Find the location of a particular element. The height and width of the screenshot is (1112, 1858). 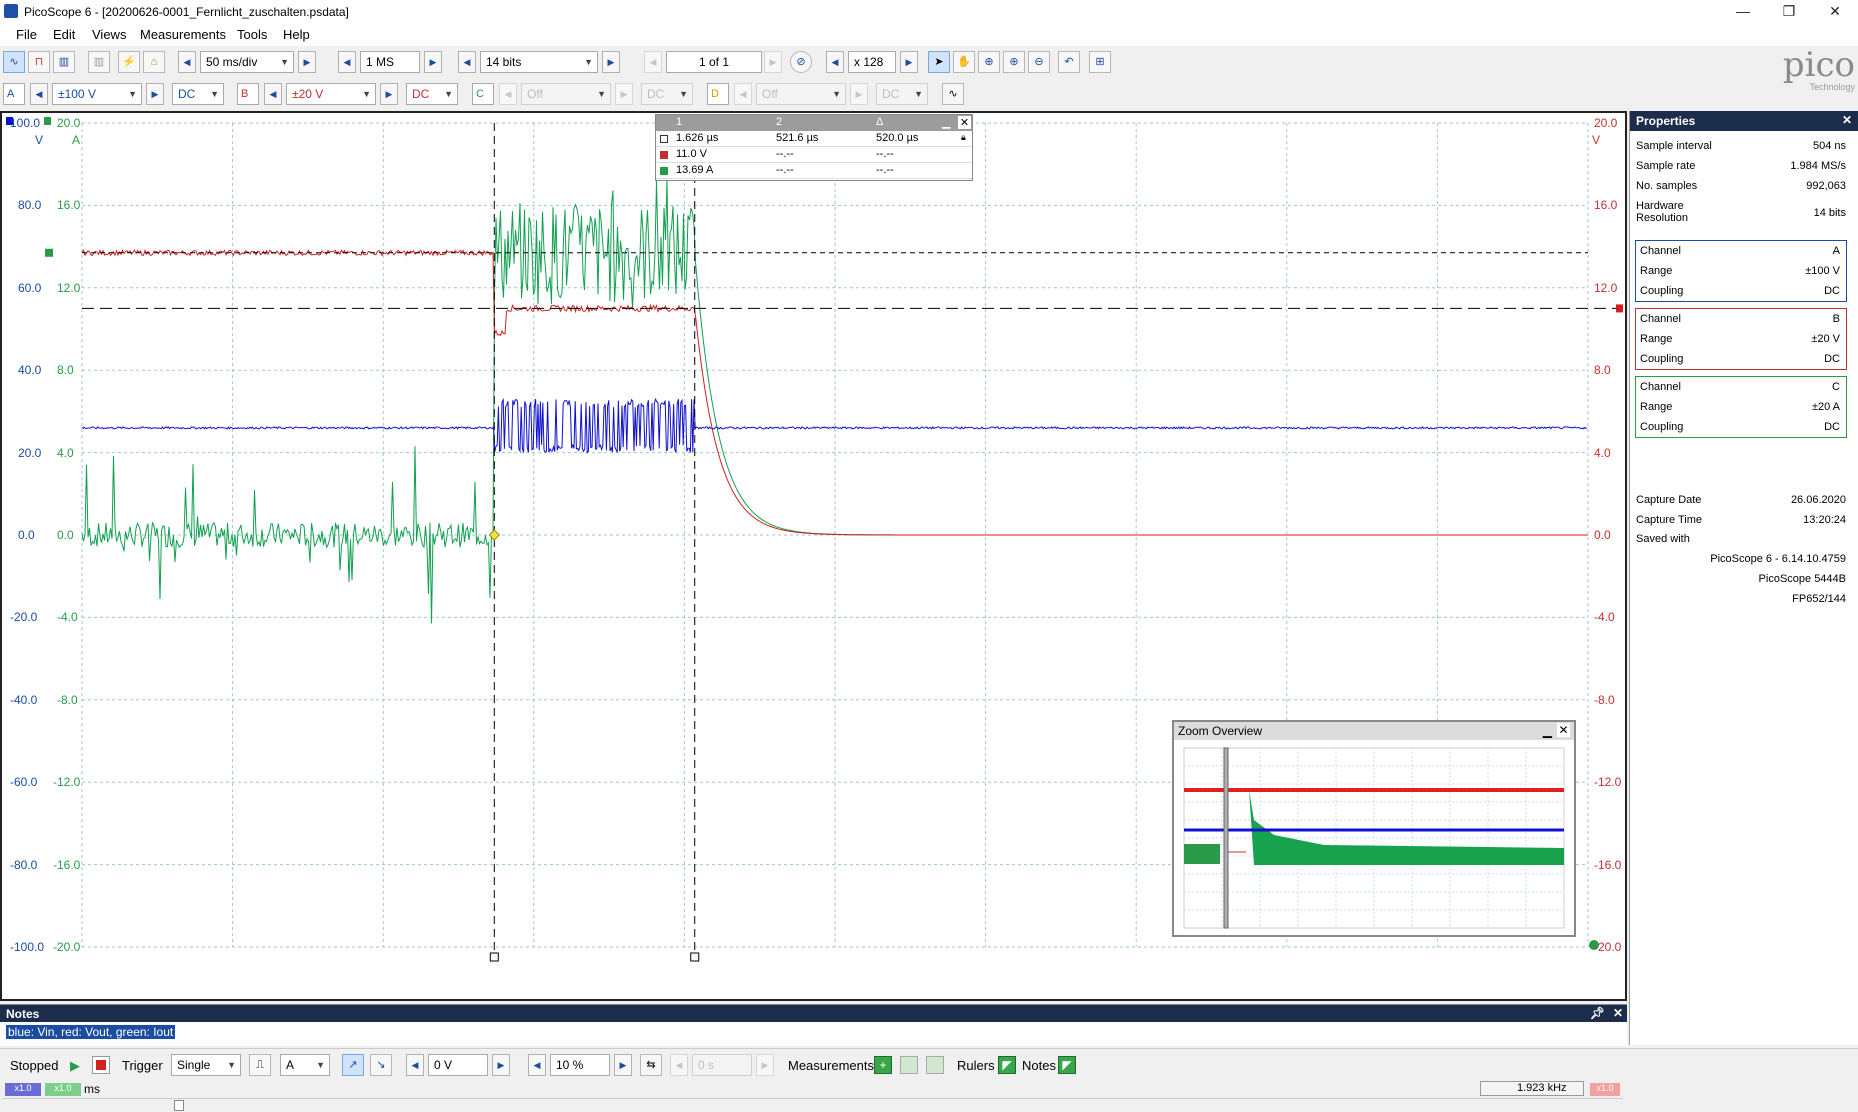

zoom-in-icon: ⊕ is located at coordinates (1014, 62).